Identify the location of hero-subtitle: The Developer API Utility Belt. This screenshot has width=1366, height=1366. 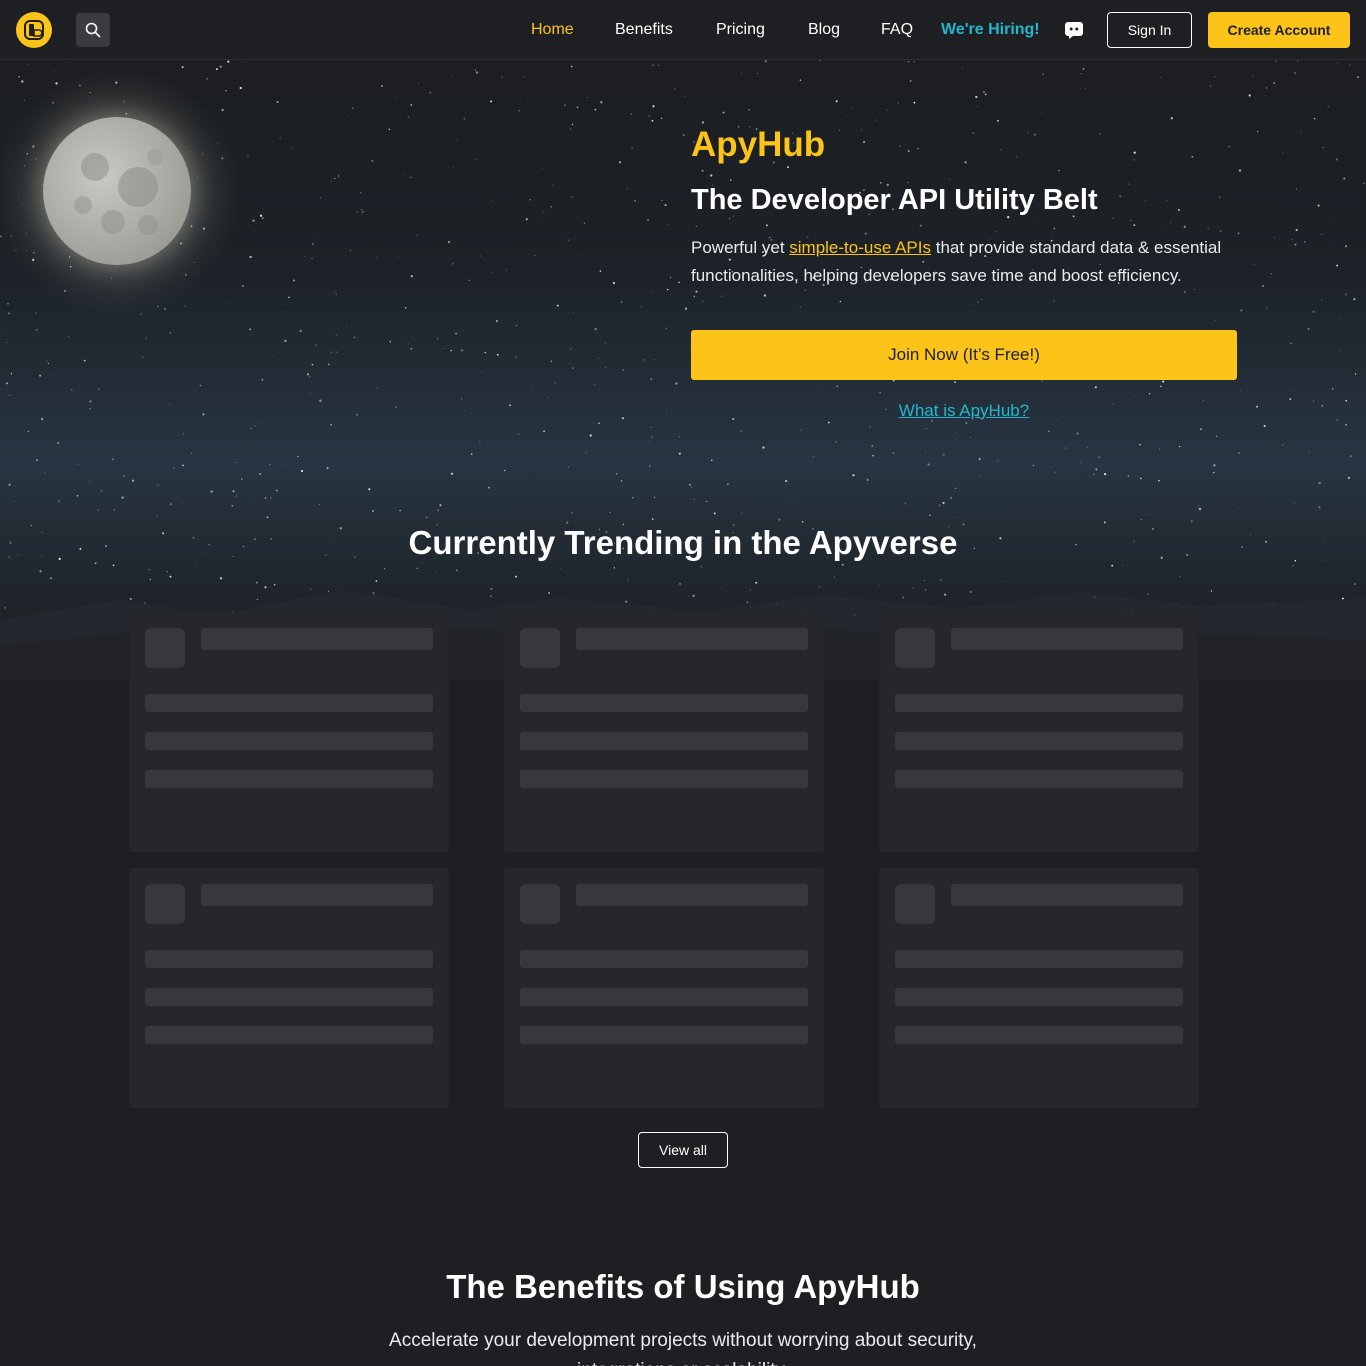
(894, 200).